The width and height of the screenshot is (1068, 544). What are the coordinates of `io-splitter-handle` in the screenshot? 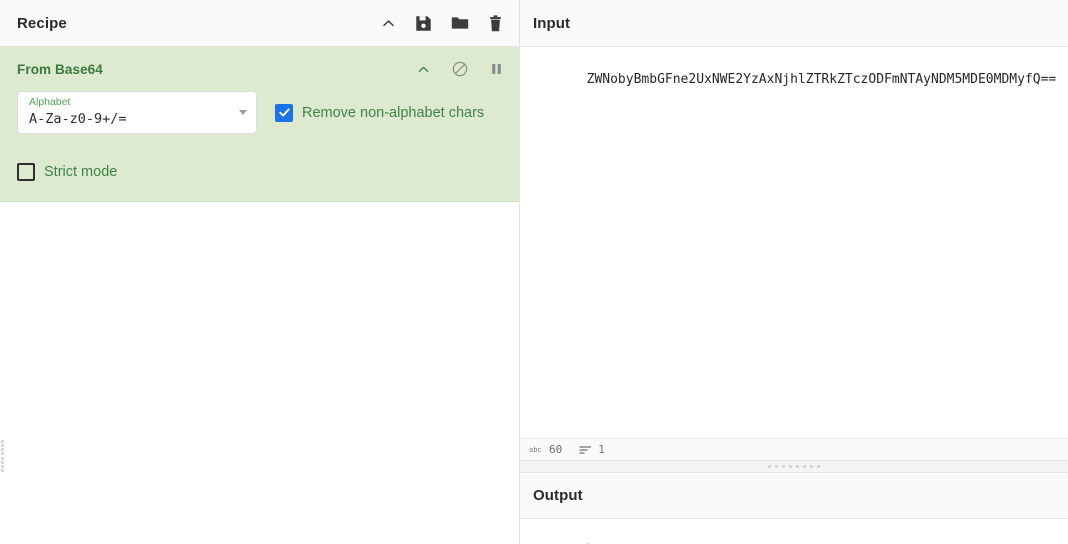 It's located at (794, 466).